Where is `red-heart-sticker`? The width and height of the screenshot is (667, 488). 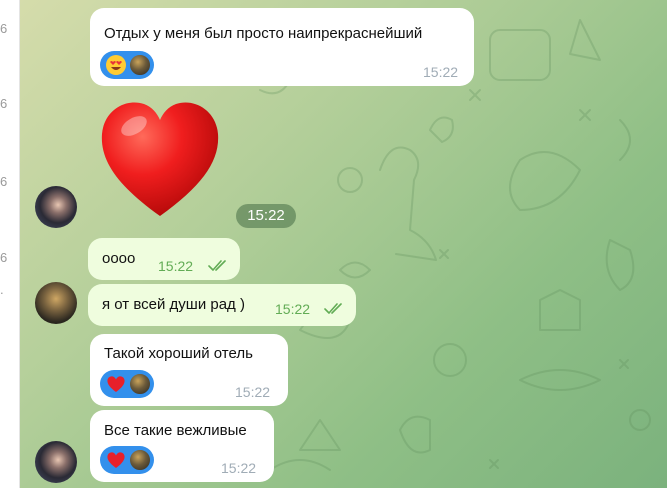 red-heart-sticker is located at coordinates (160, 159).